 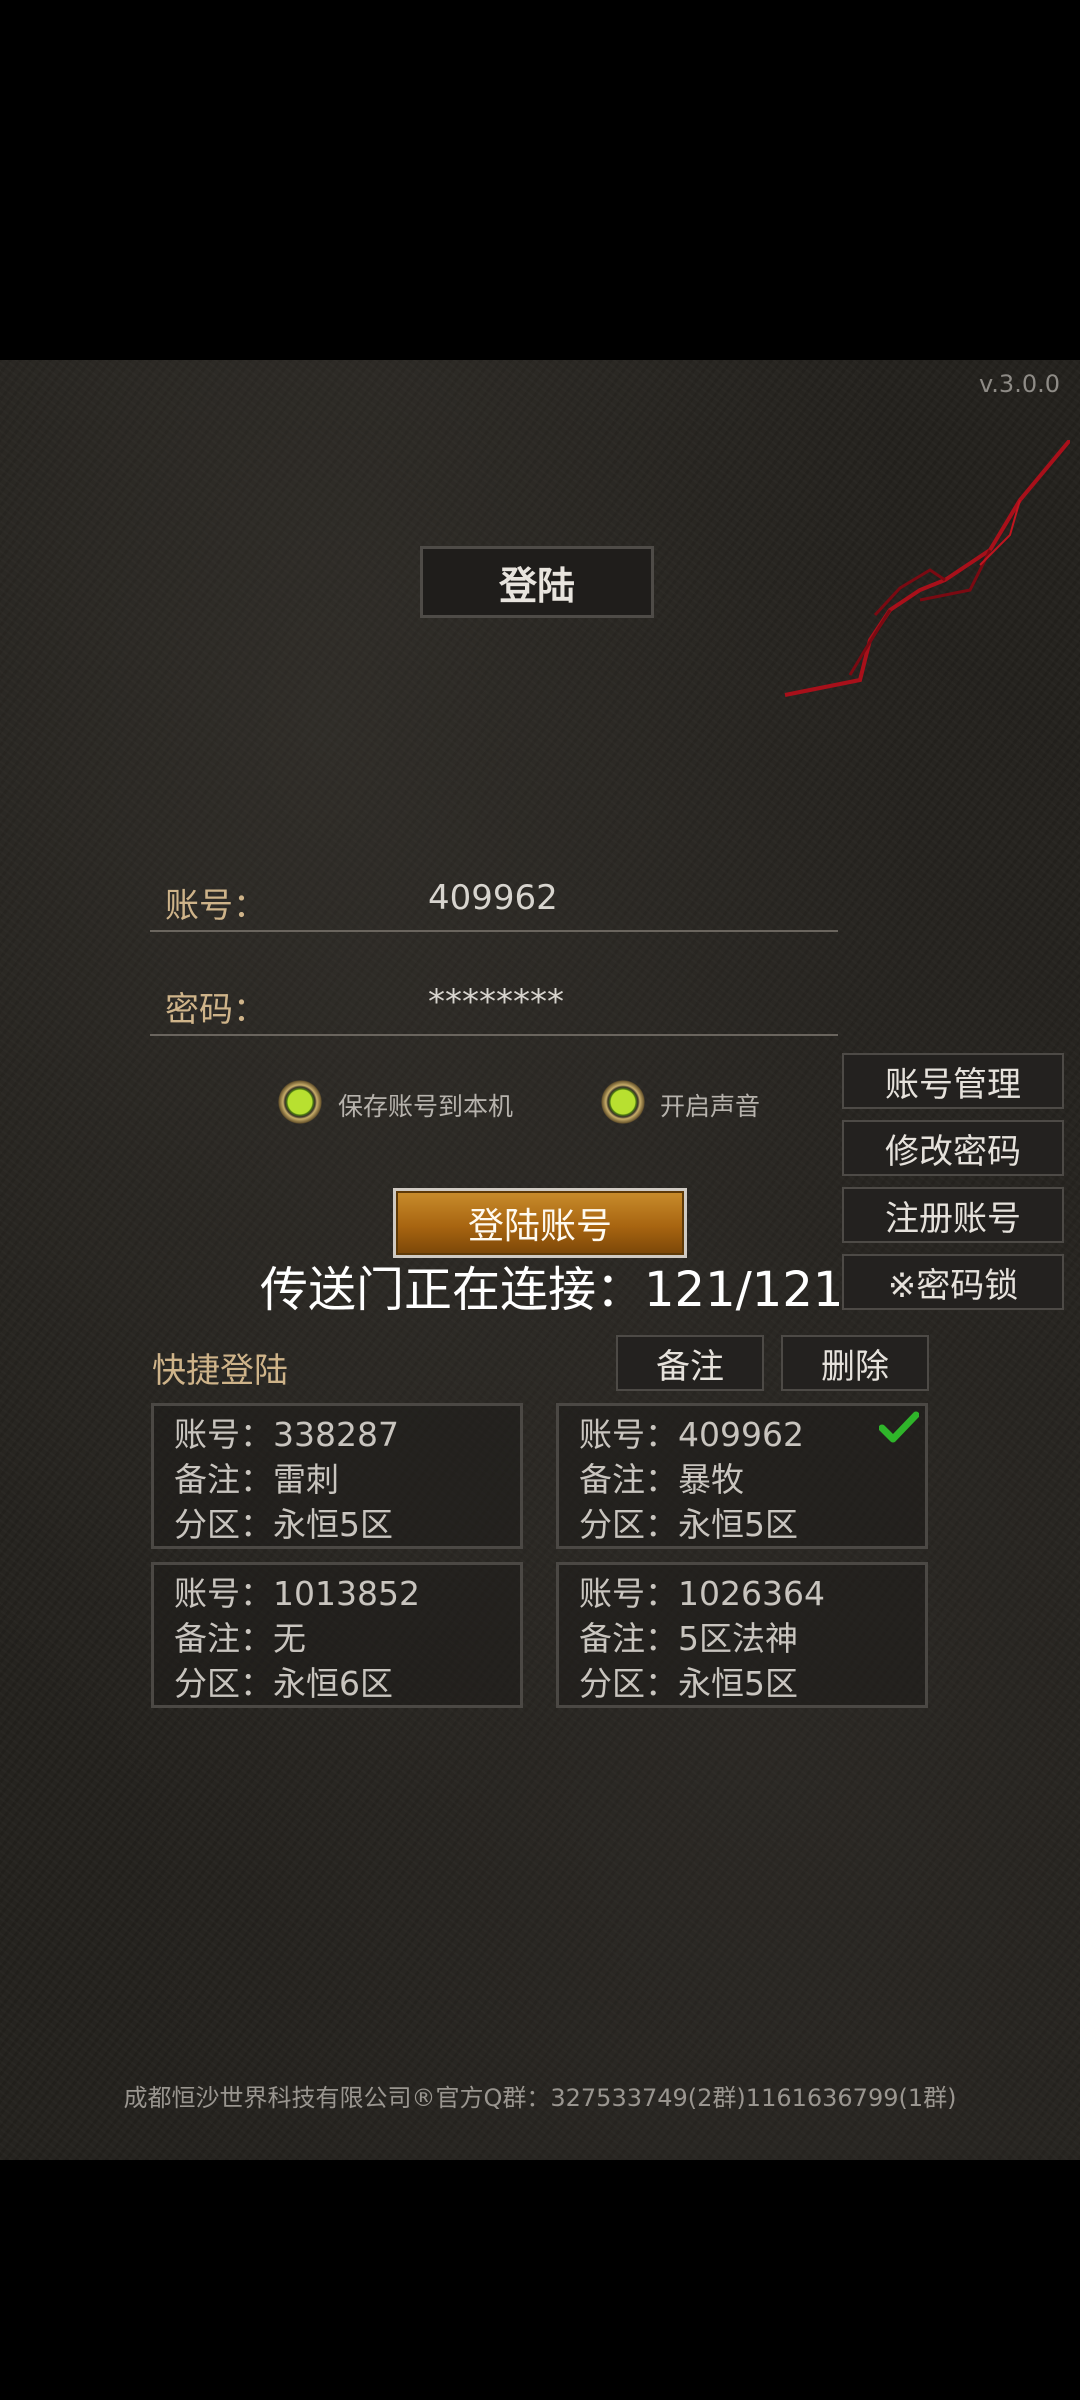 What do you see at coordinates (283, 1683) in the screenshot?
I see `card-zone: 分区：永恒6区` at bounding box center [283, 1683].